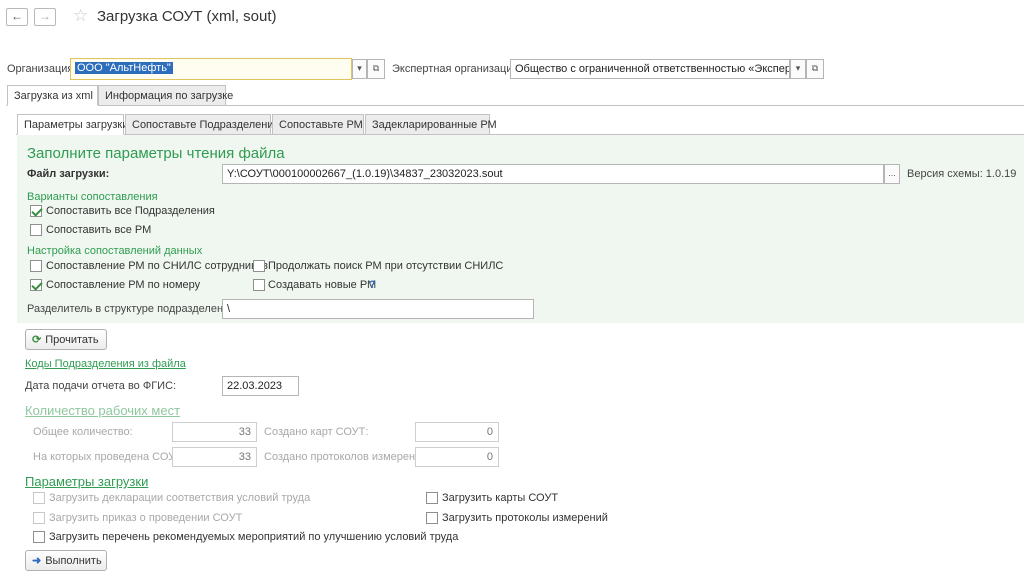 Image resolution: width=1024 pixels, height=577 pixels. What do you see at coordinates (431, 124) in the screenshot?
I see `tab-declared-rm: Задекларированные РМ` at bounding box center [431, 124].